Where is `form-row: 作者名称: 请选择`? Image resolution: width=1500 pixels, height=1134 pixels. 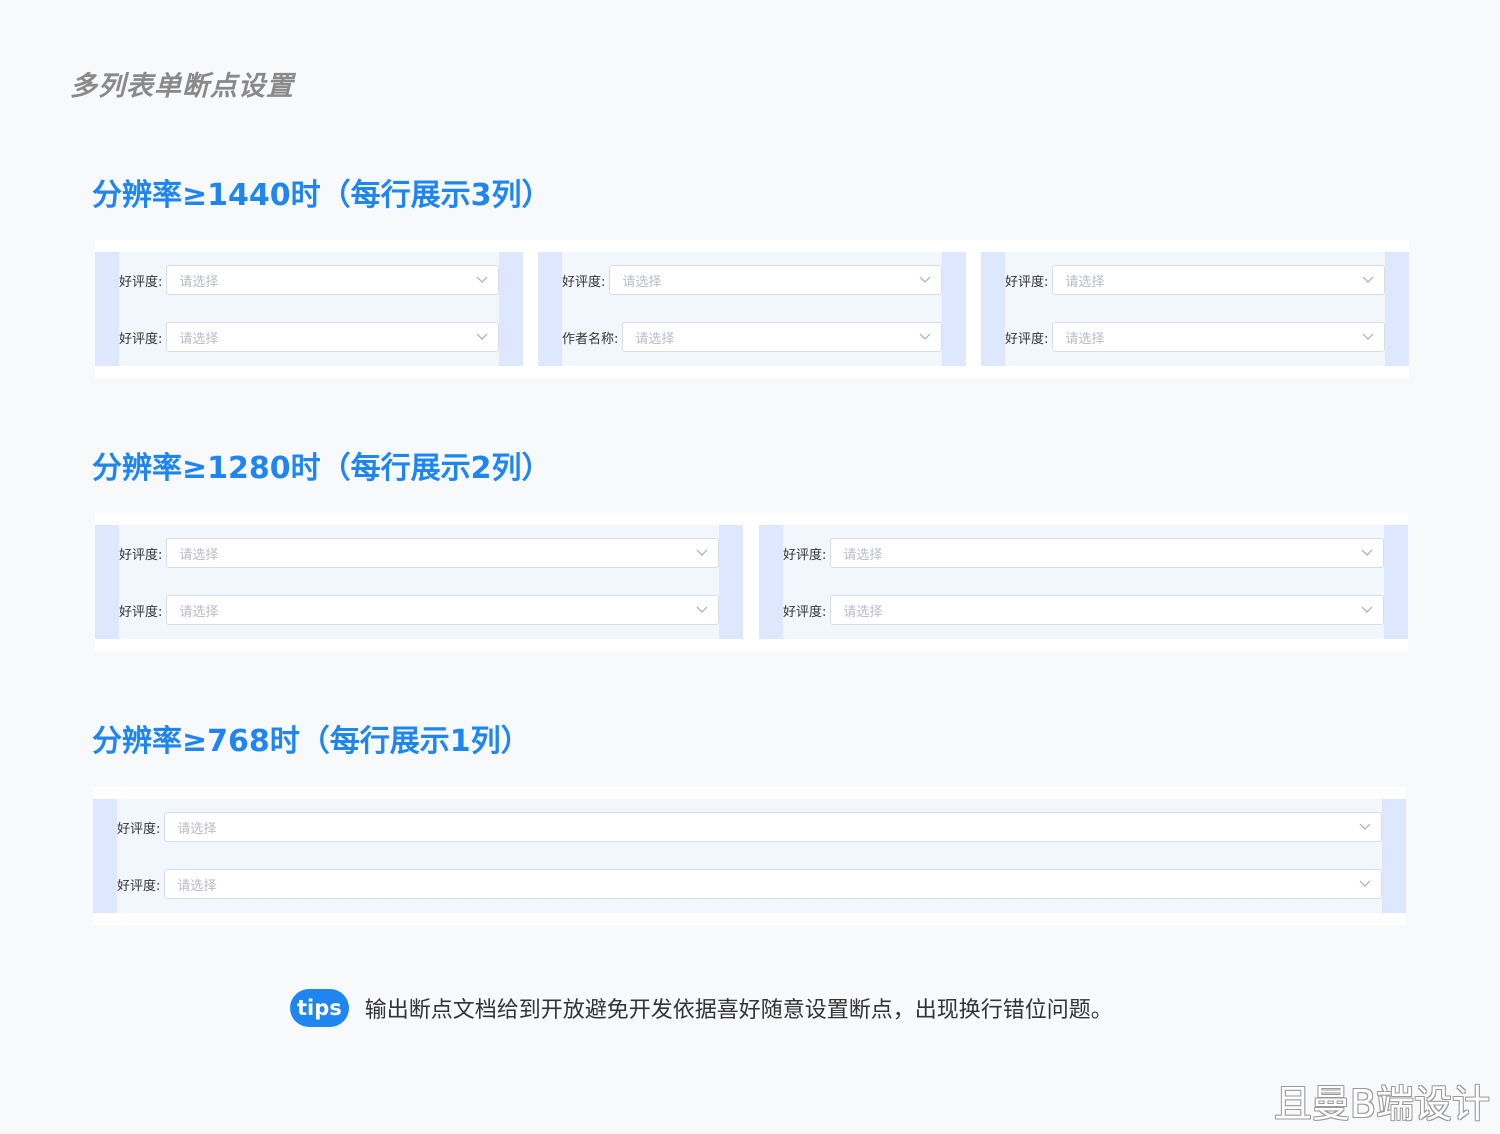
form-row: 作者名称: 请选择 is located at coordinates (752, 337).